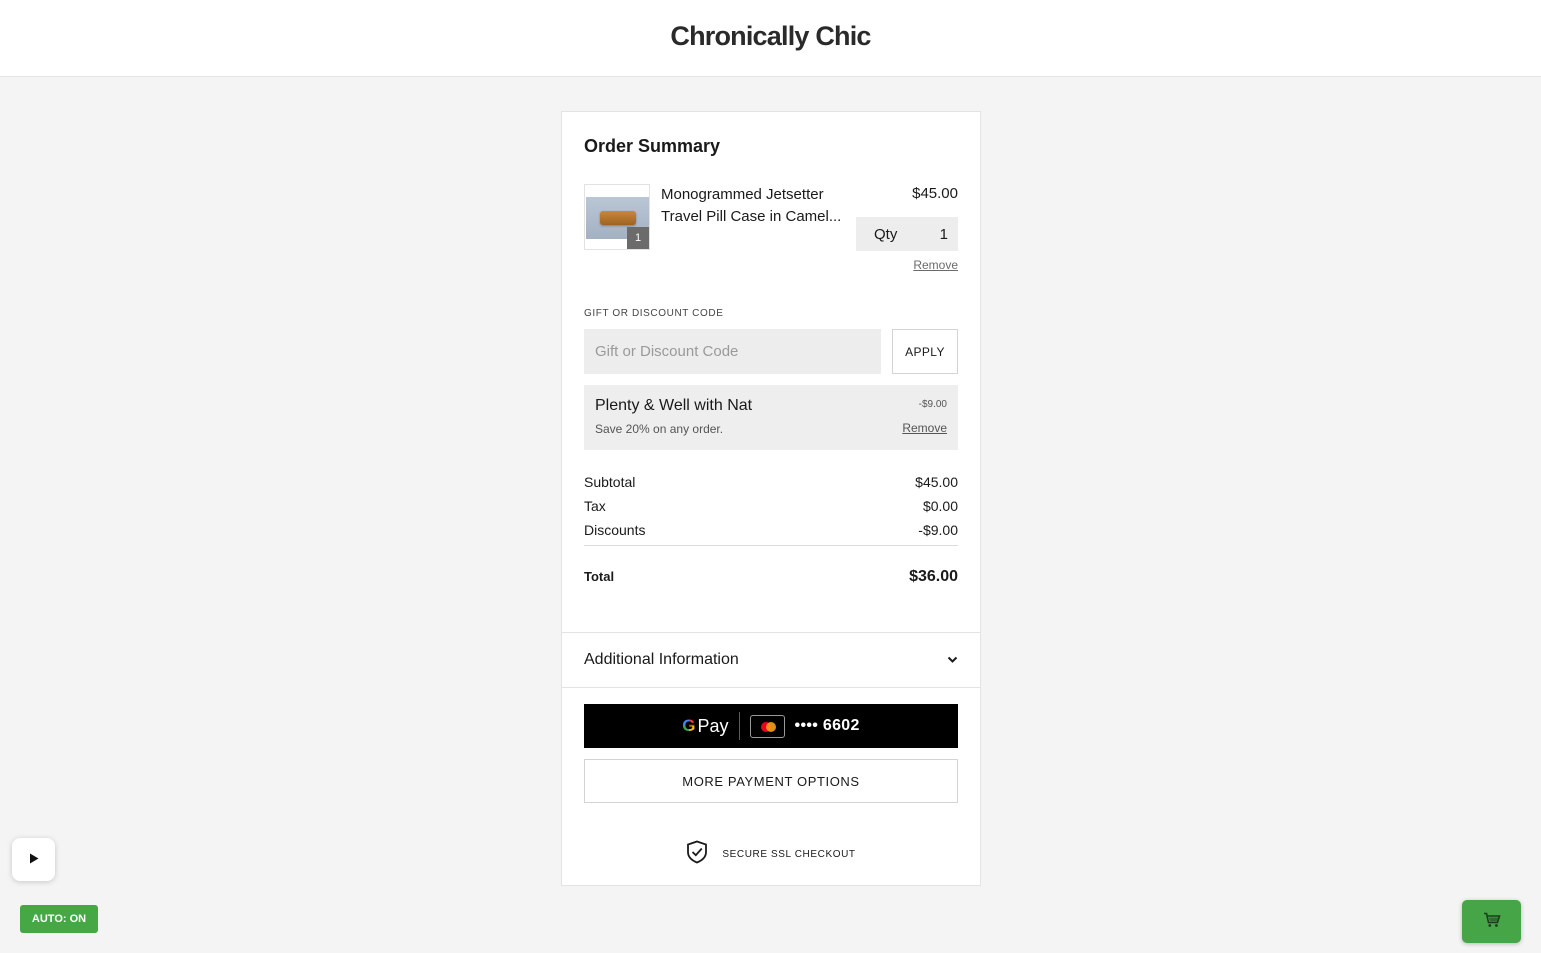 This screenshot has height=953, width=1541. Describe the element at coordinates (739, 726) in the screenshot. I see `gpay-separator` at that location.